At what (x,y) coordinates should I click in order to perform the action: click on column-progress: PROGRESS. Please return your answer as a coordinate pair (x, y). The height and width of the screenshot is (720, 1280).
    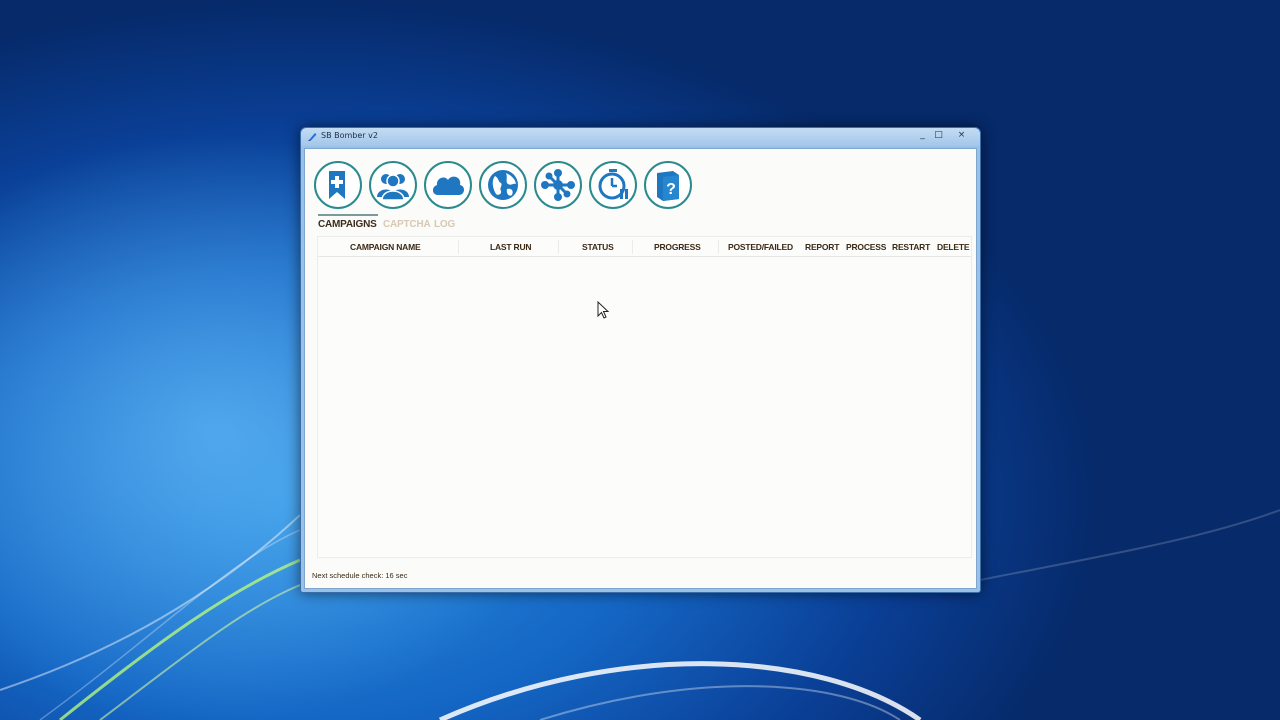
    Looking at the image, I should click on (677, 247).